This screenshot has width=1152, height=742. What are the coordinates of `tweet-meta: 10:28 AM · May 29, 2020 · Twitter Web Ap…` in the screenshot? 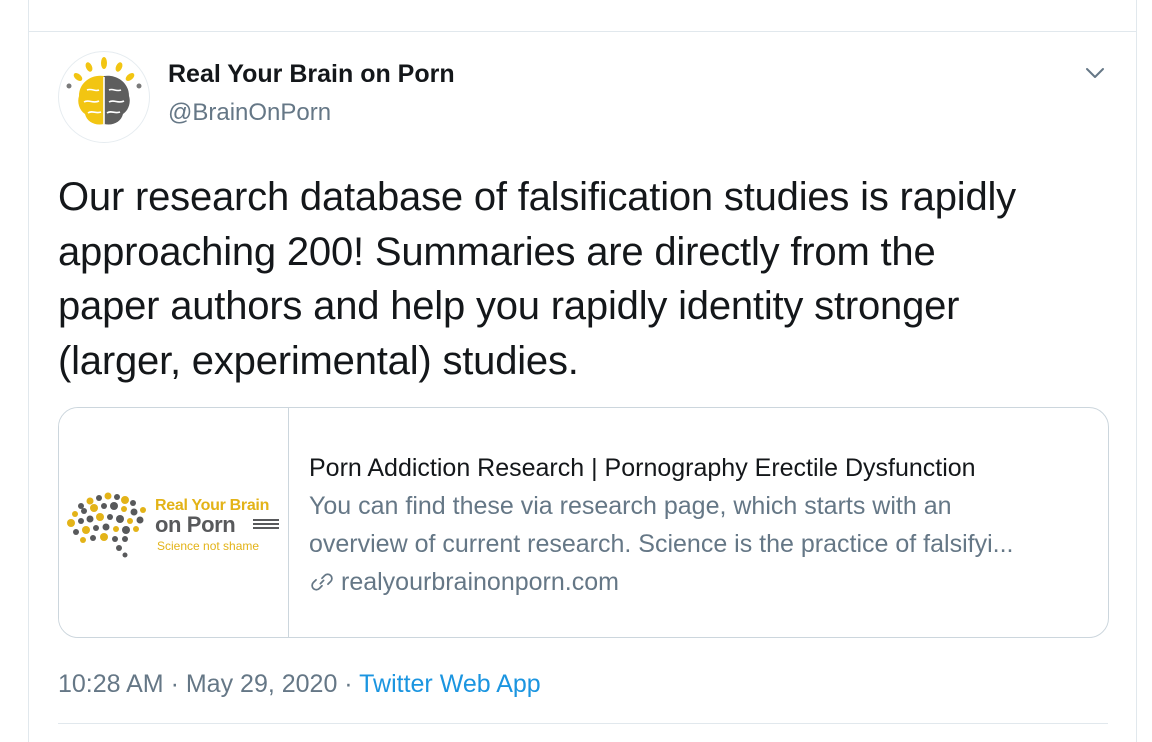 It's located at (299, 684).